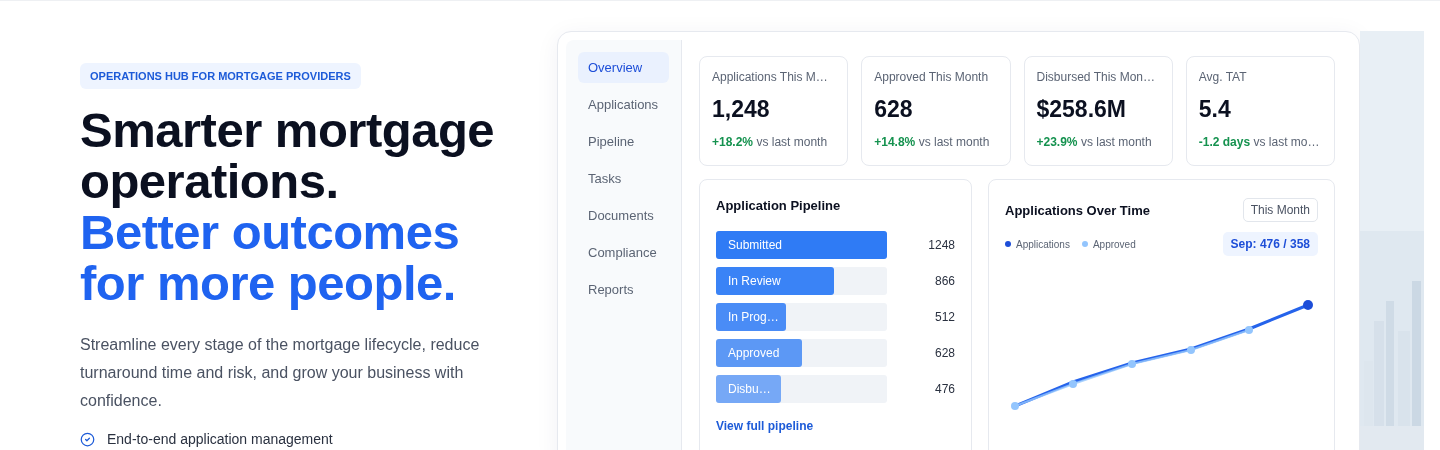 The image size is (1440, 450). I want to click on sidebar-item: Reports, so click(623, 289).